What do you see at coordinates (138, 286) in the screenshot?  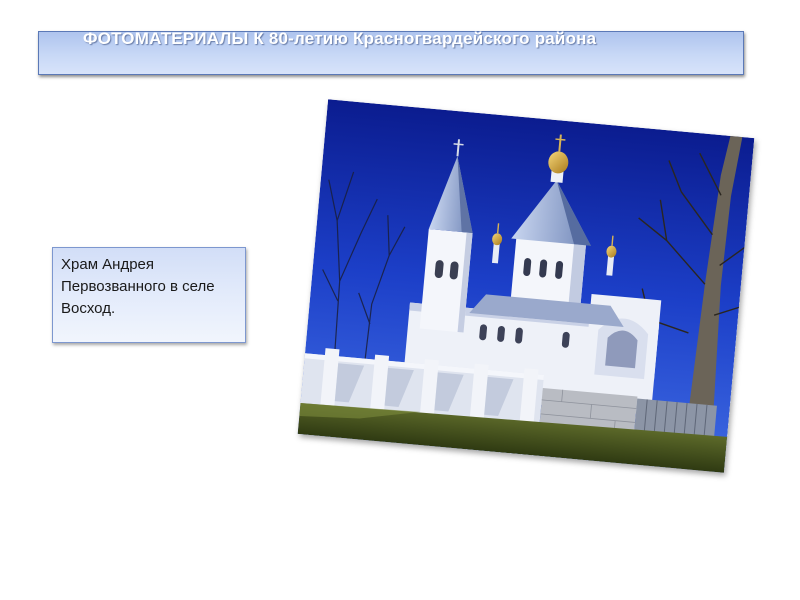 I see `photo-caption: Храм Андрея Первозванного в селе Восход.` at bounding box center [138, 286].